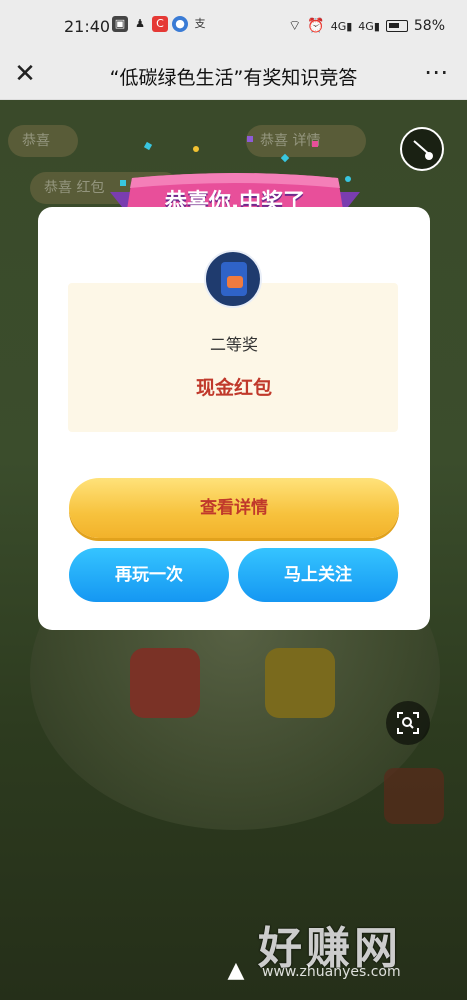  Describe the element at coordinates (149, 575) in the screenshot. I see `play-again-button: 再玩一次` at that location.